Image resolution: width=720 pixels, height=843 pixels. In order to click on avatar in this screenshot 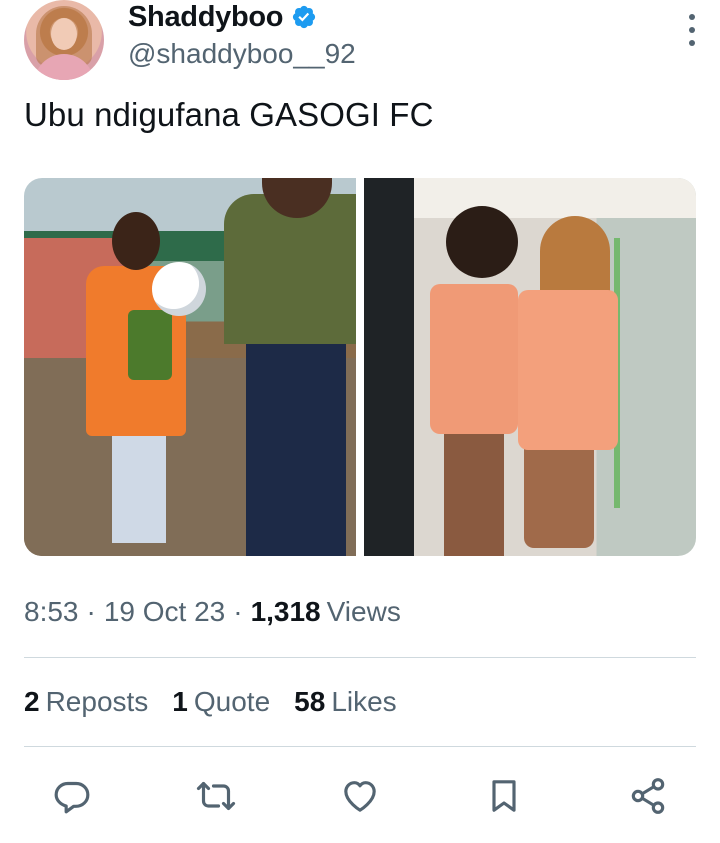, I will do `click(64, 40)`.